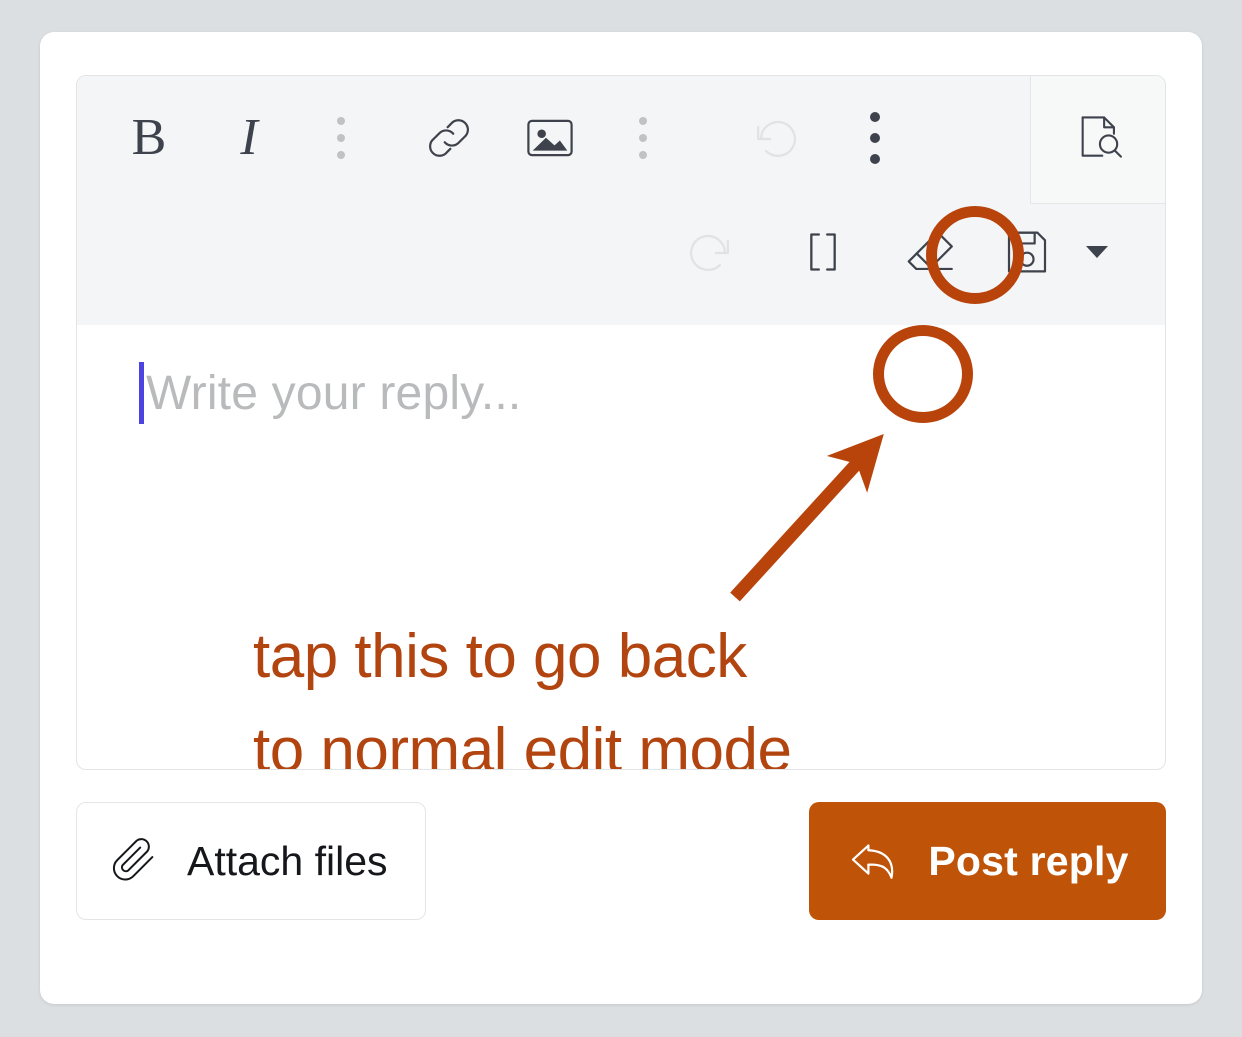 This screenshot has height=1037, width=1242. I want to click on annotation-arrow, so click(807, 518).